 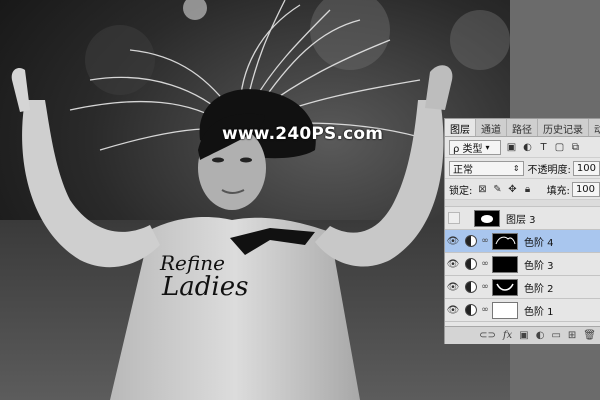 What do you see at coordinates (572, 335) in the screenshot?
I see `new-layer-icon: ⊞` at bounding box center [572, 335].